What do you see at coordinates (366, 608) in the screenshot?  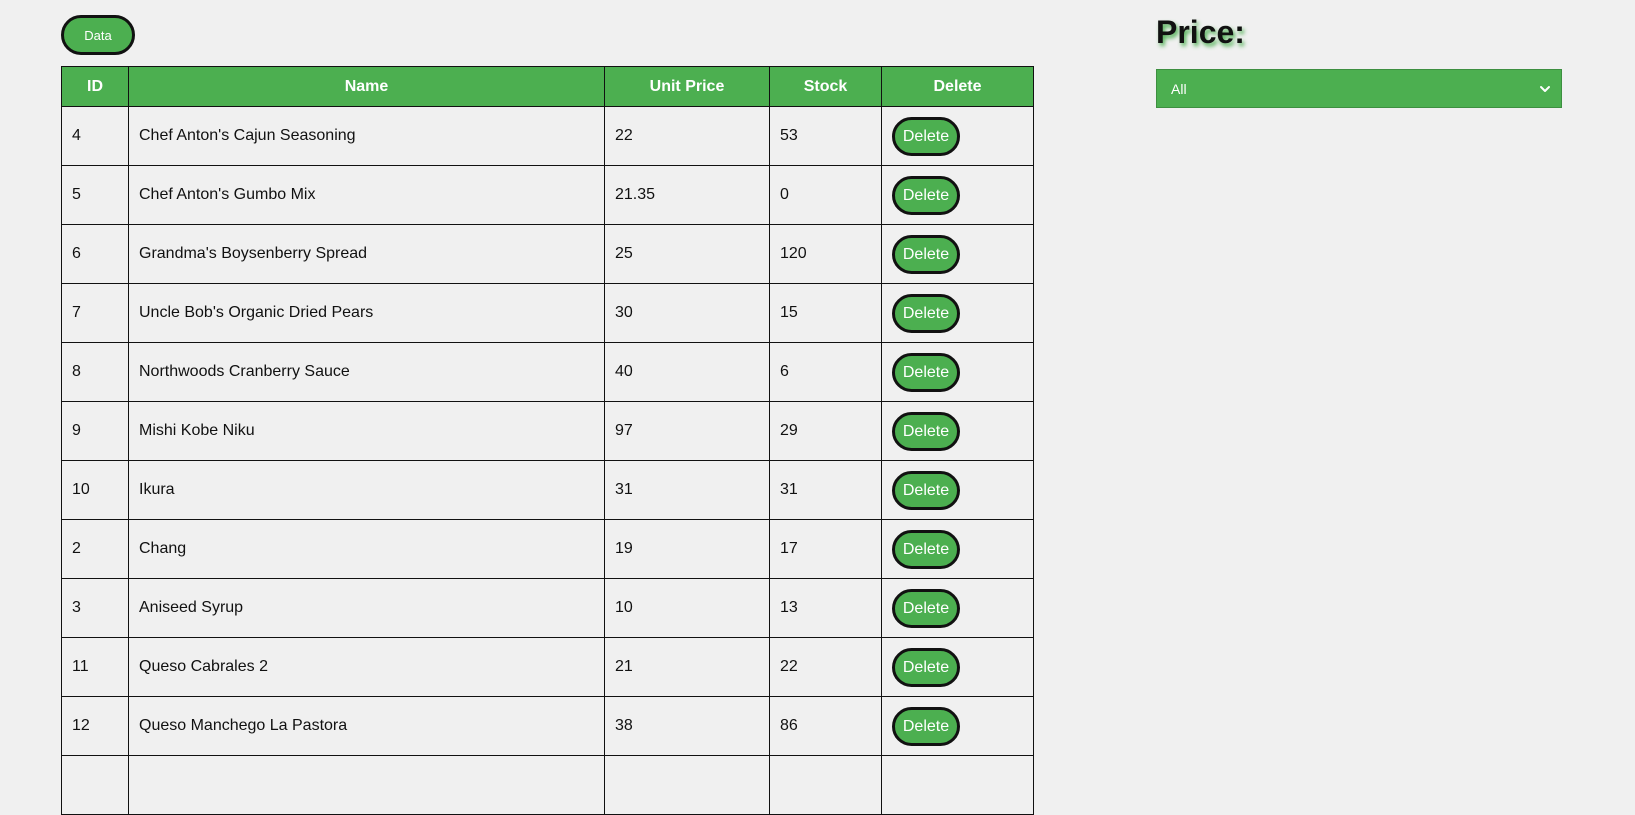 I see `cell-name: Aniseed Syrup` at bounding box center [366, 608].